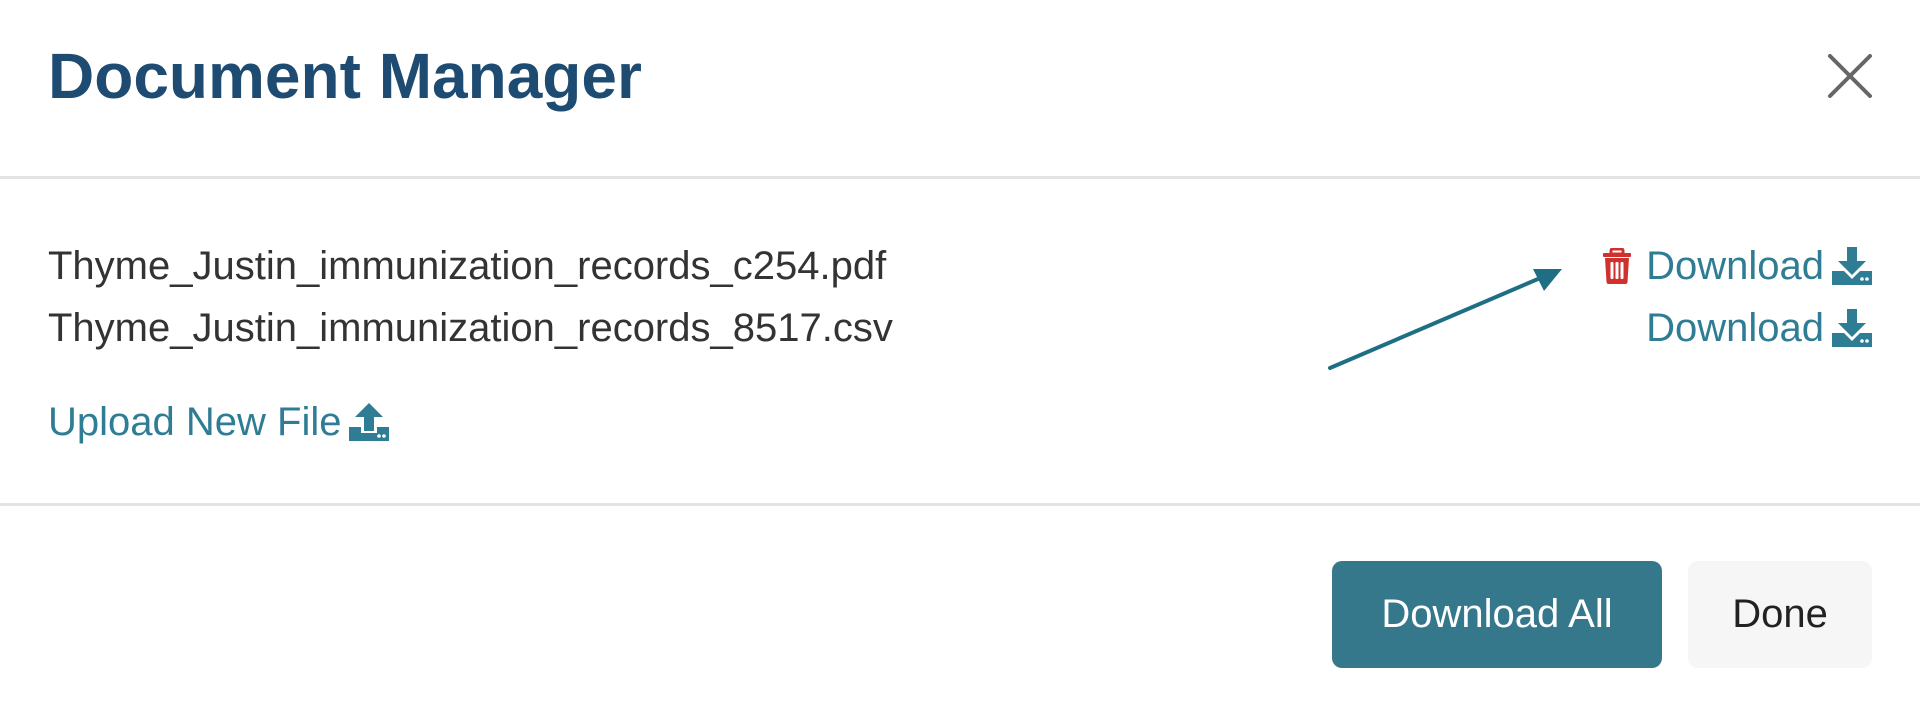 This screenshot has width=1920, height=706. What do you see at coordinates (369, 422) in the screenshot?
I see `upload-icon` at bounding box center [369, 422].